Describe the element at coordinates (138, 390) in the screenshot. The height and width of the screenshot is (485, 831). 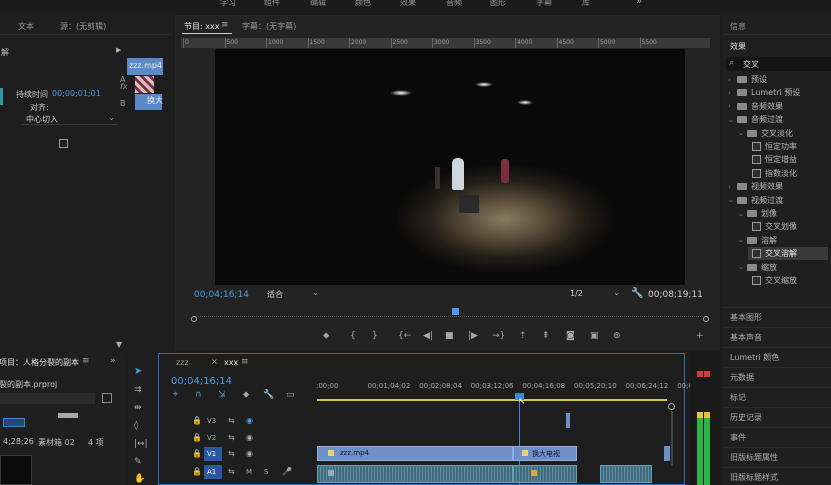
I see `track-select-tool-icon: ⇉` at that location.